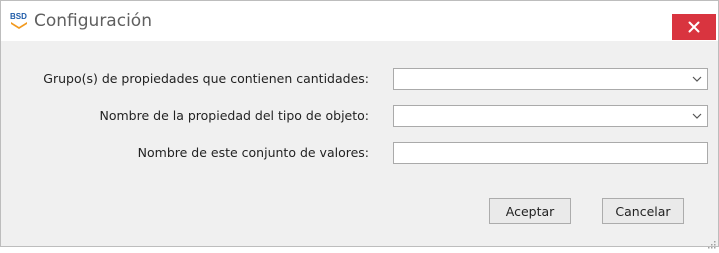 The height and width of the screenshot is (253, 719). I want to click on window-title: Configuración, so click(93, 21).